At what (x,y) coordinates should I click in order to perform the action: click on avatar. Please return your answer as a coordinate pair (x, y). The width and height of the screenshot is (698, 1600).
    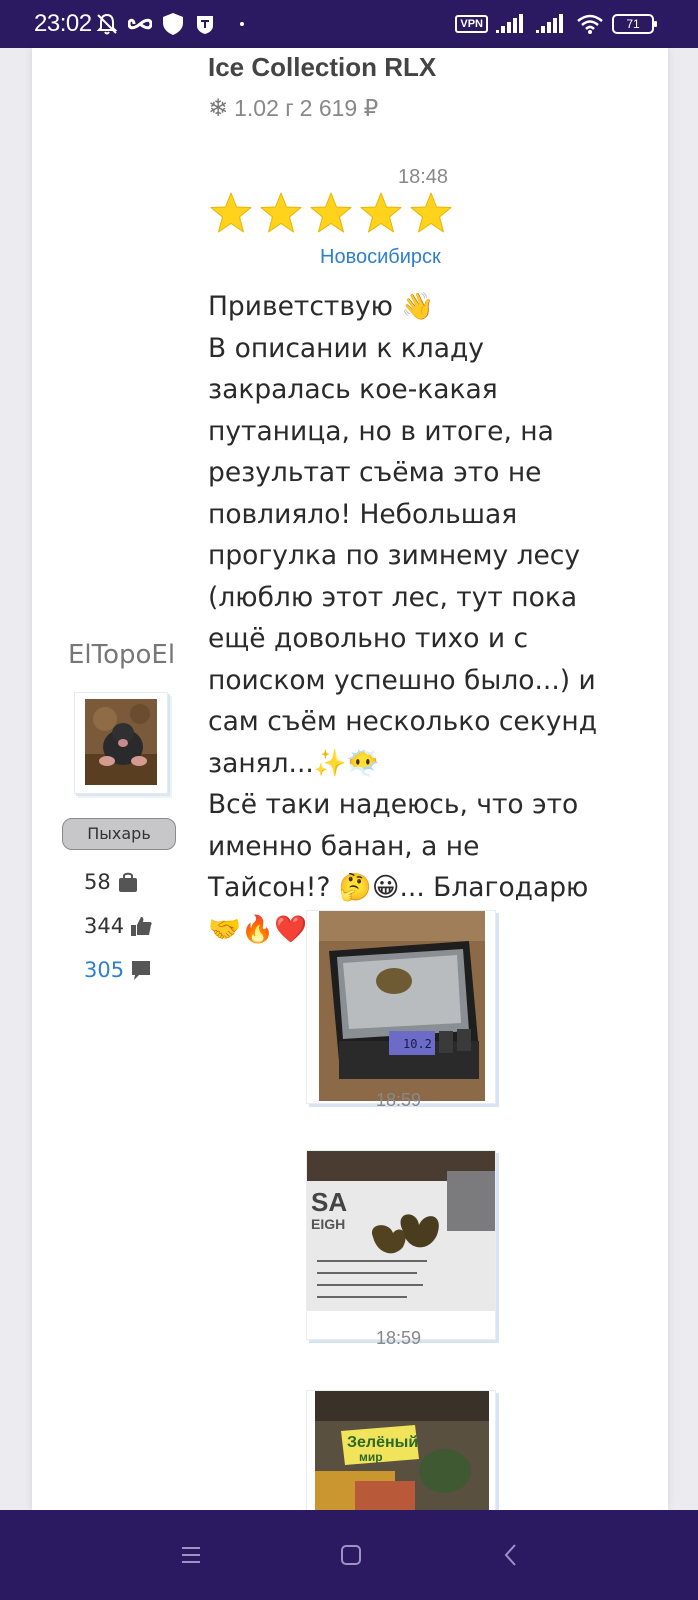
    Looking at the image, I should click on (121, 743).